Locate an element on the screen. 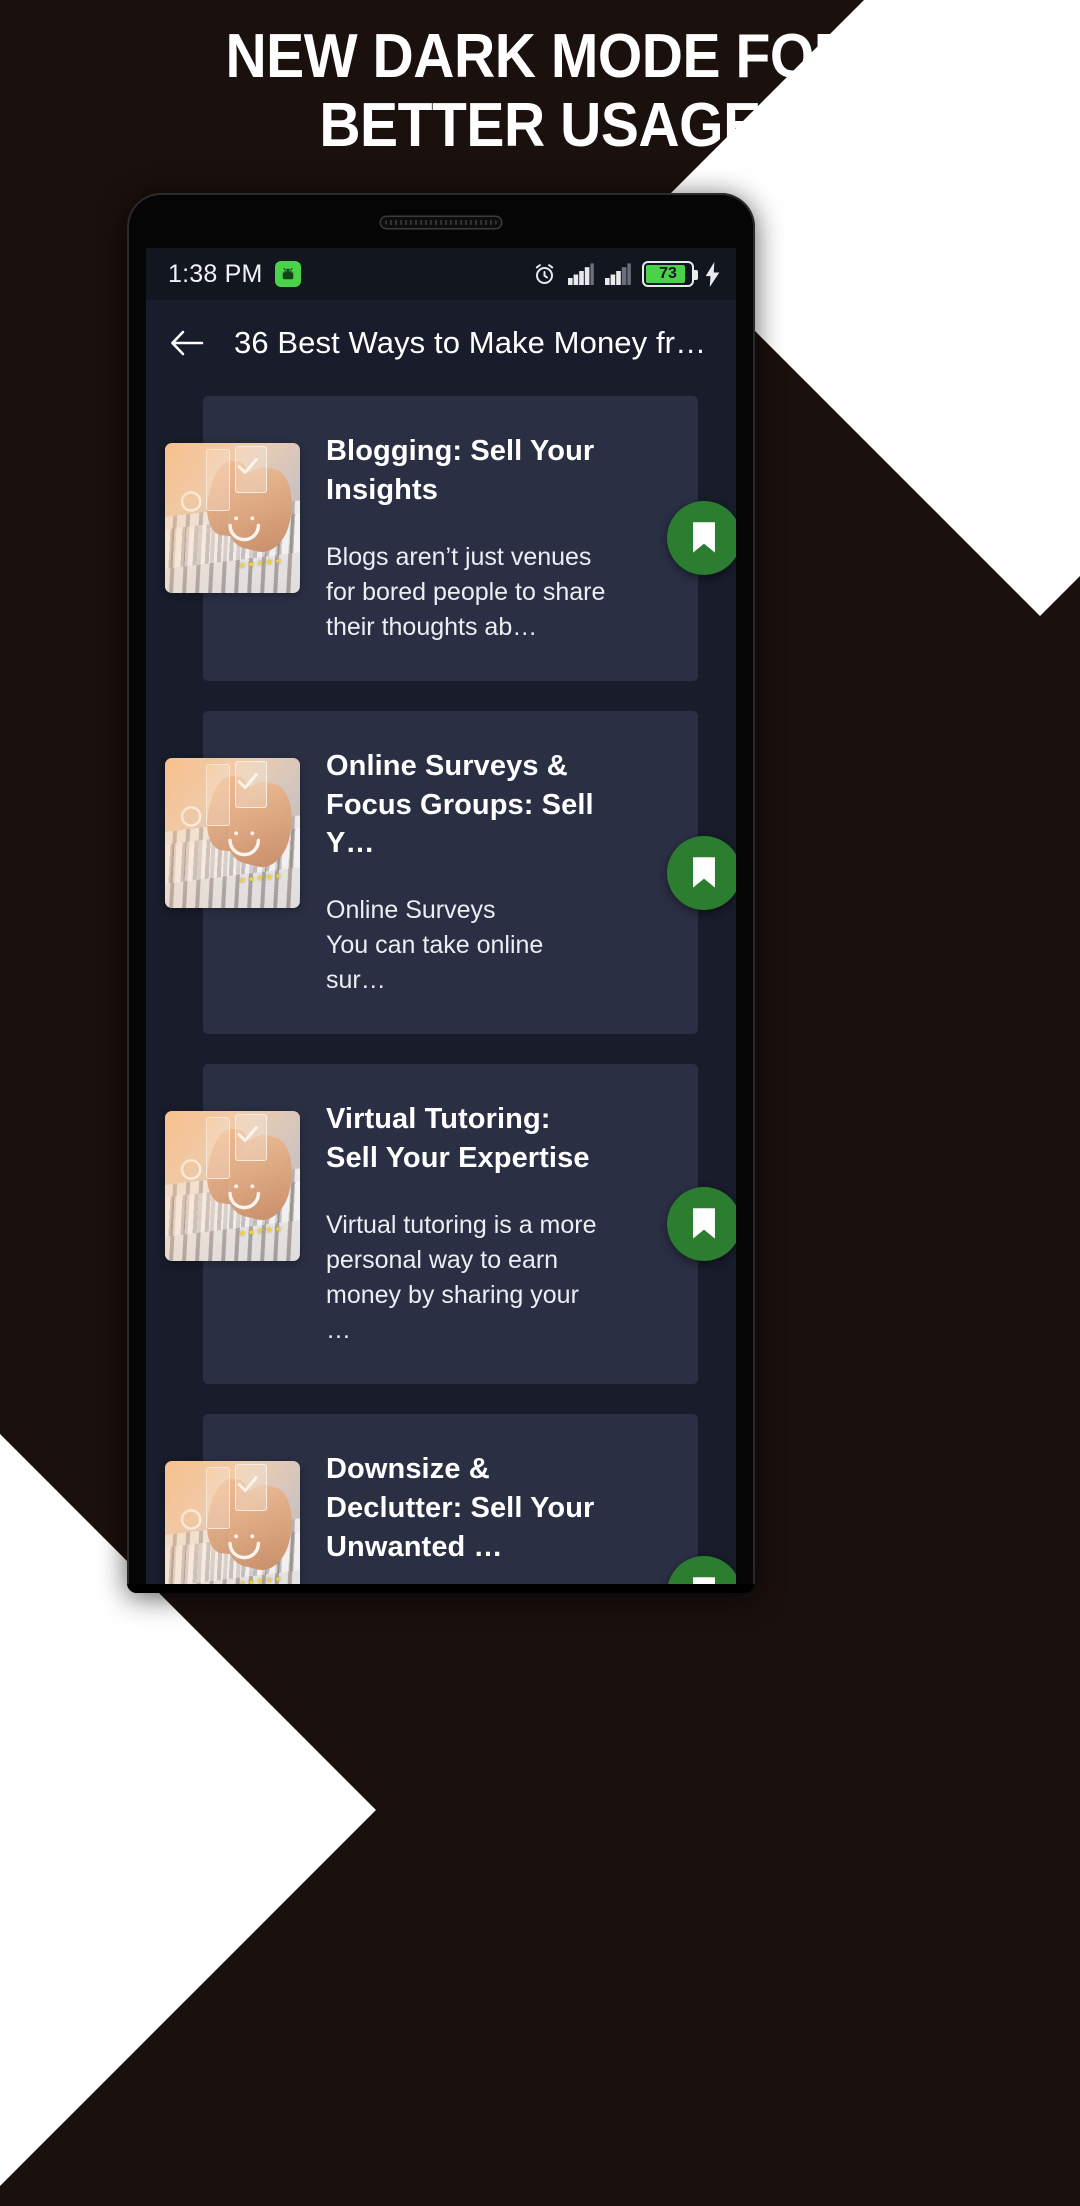 This screenshot has width=1080, height=2206. android-app-icon is located at coordinates (287, 274).